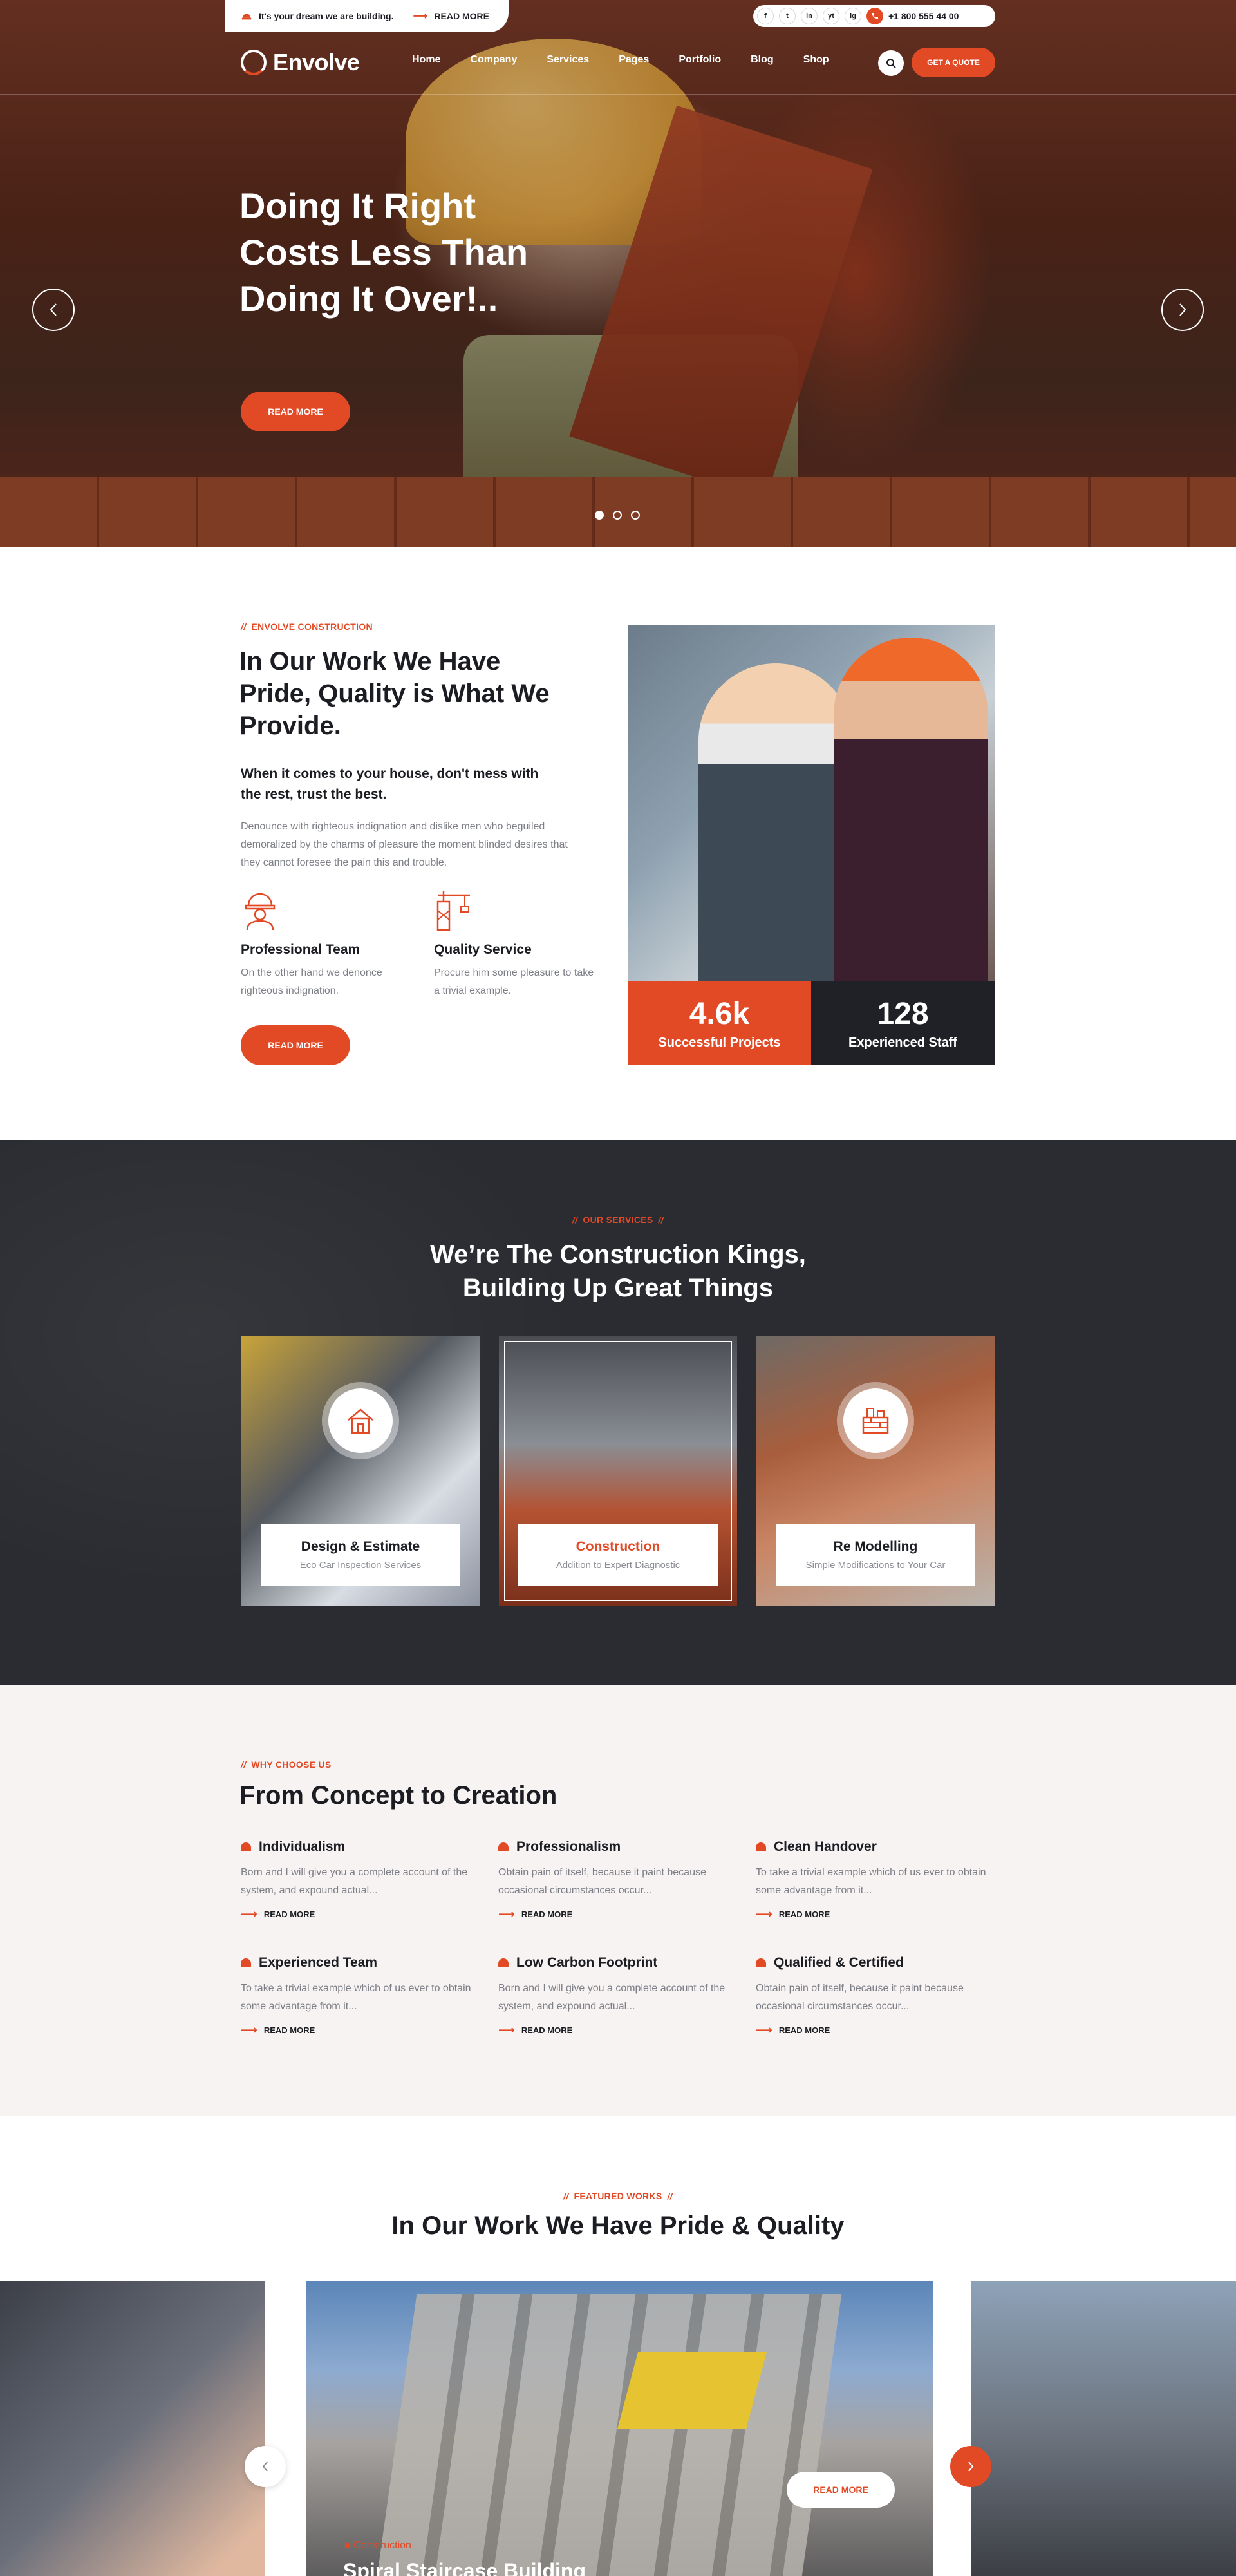 The width and height of the screenshot is (1236, 2576). I want to click on phone-number: +1 800 555 44 00, so click(923, 16).